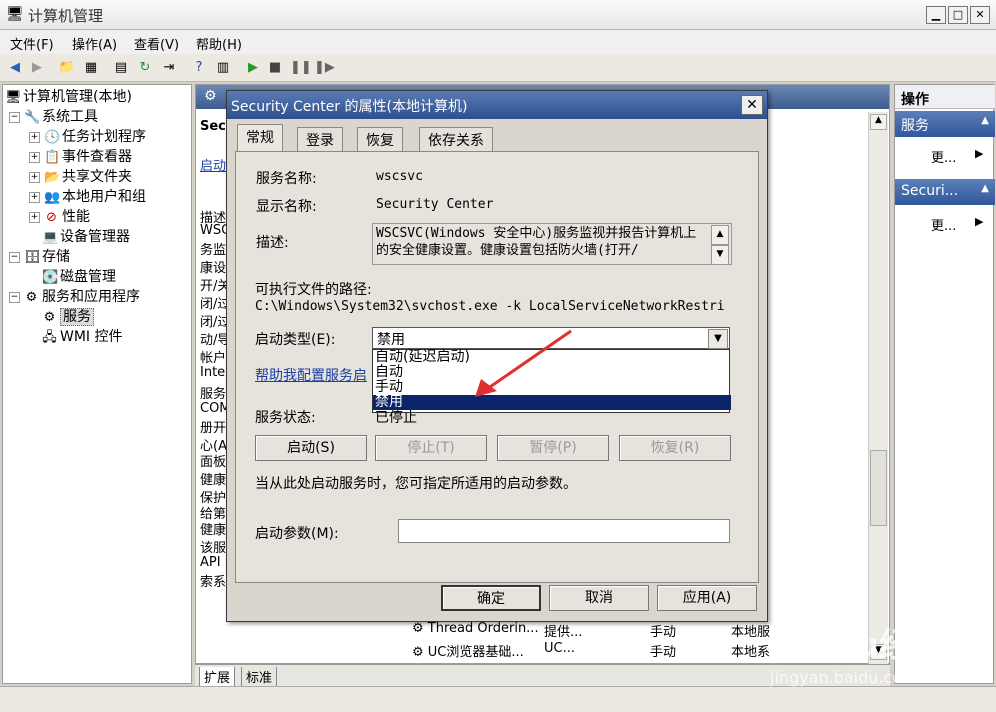 The height and width of the screenshot is (712, 996). What do you see at coordinates (259, 677) in the screenshot?
I see `tab-standard: 标准` at bounding box center [259, 677].